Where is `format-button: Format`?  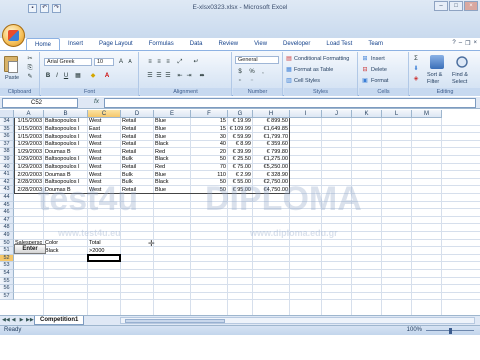
format-button: Format is located at coordinates (379, 81).